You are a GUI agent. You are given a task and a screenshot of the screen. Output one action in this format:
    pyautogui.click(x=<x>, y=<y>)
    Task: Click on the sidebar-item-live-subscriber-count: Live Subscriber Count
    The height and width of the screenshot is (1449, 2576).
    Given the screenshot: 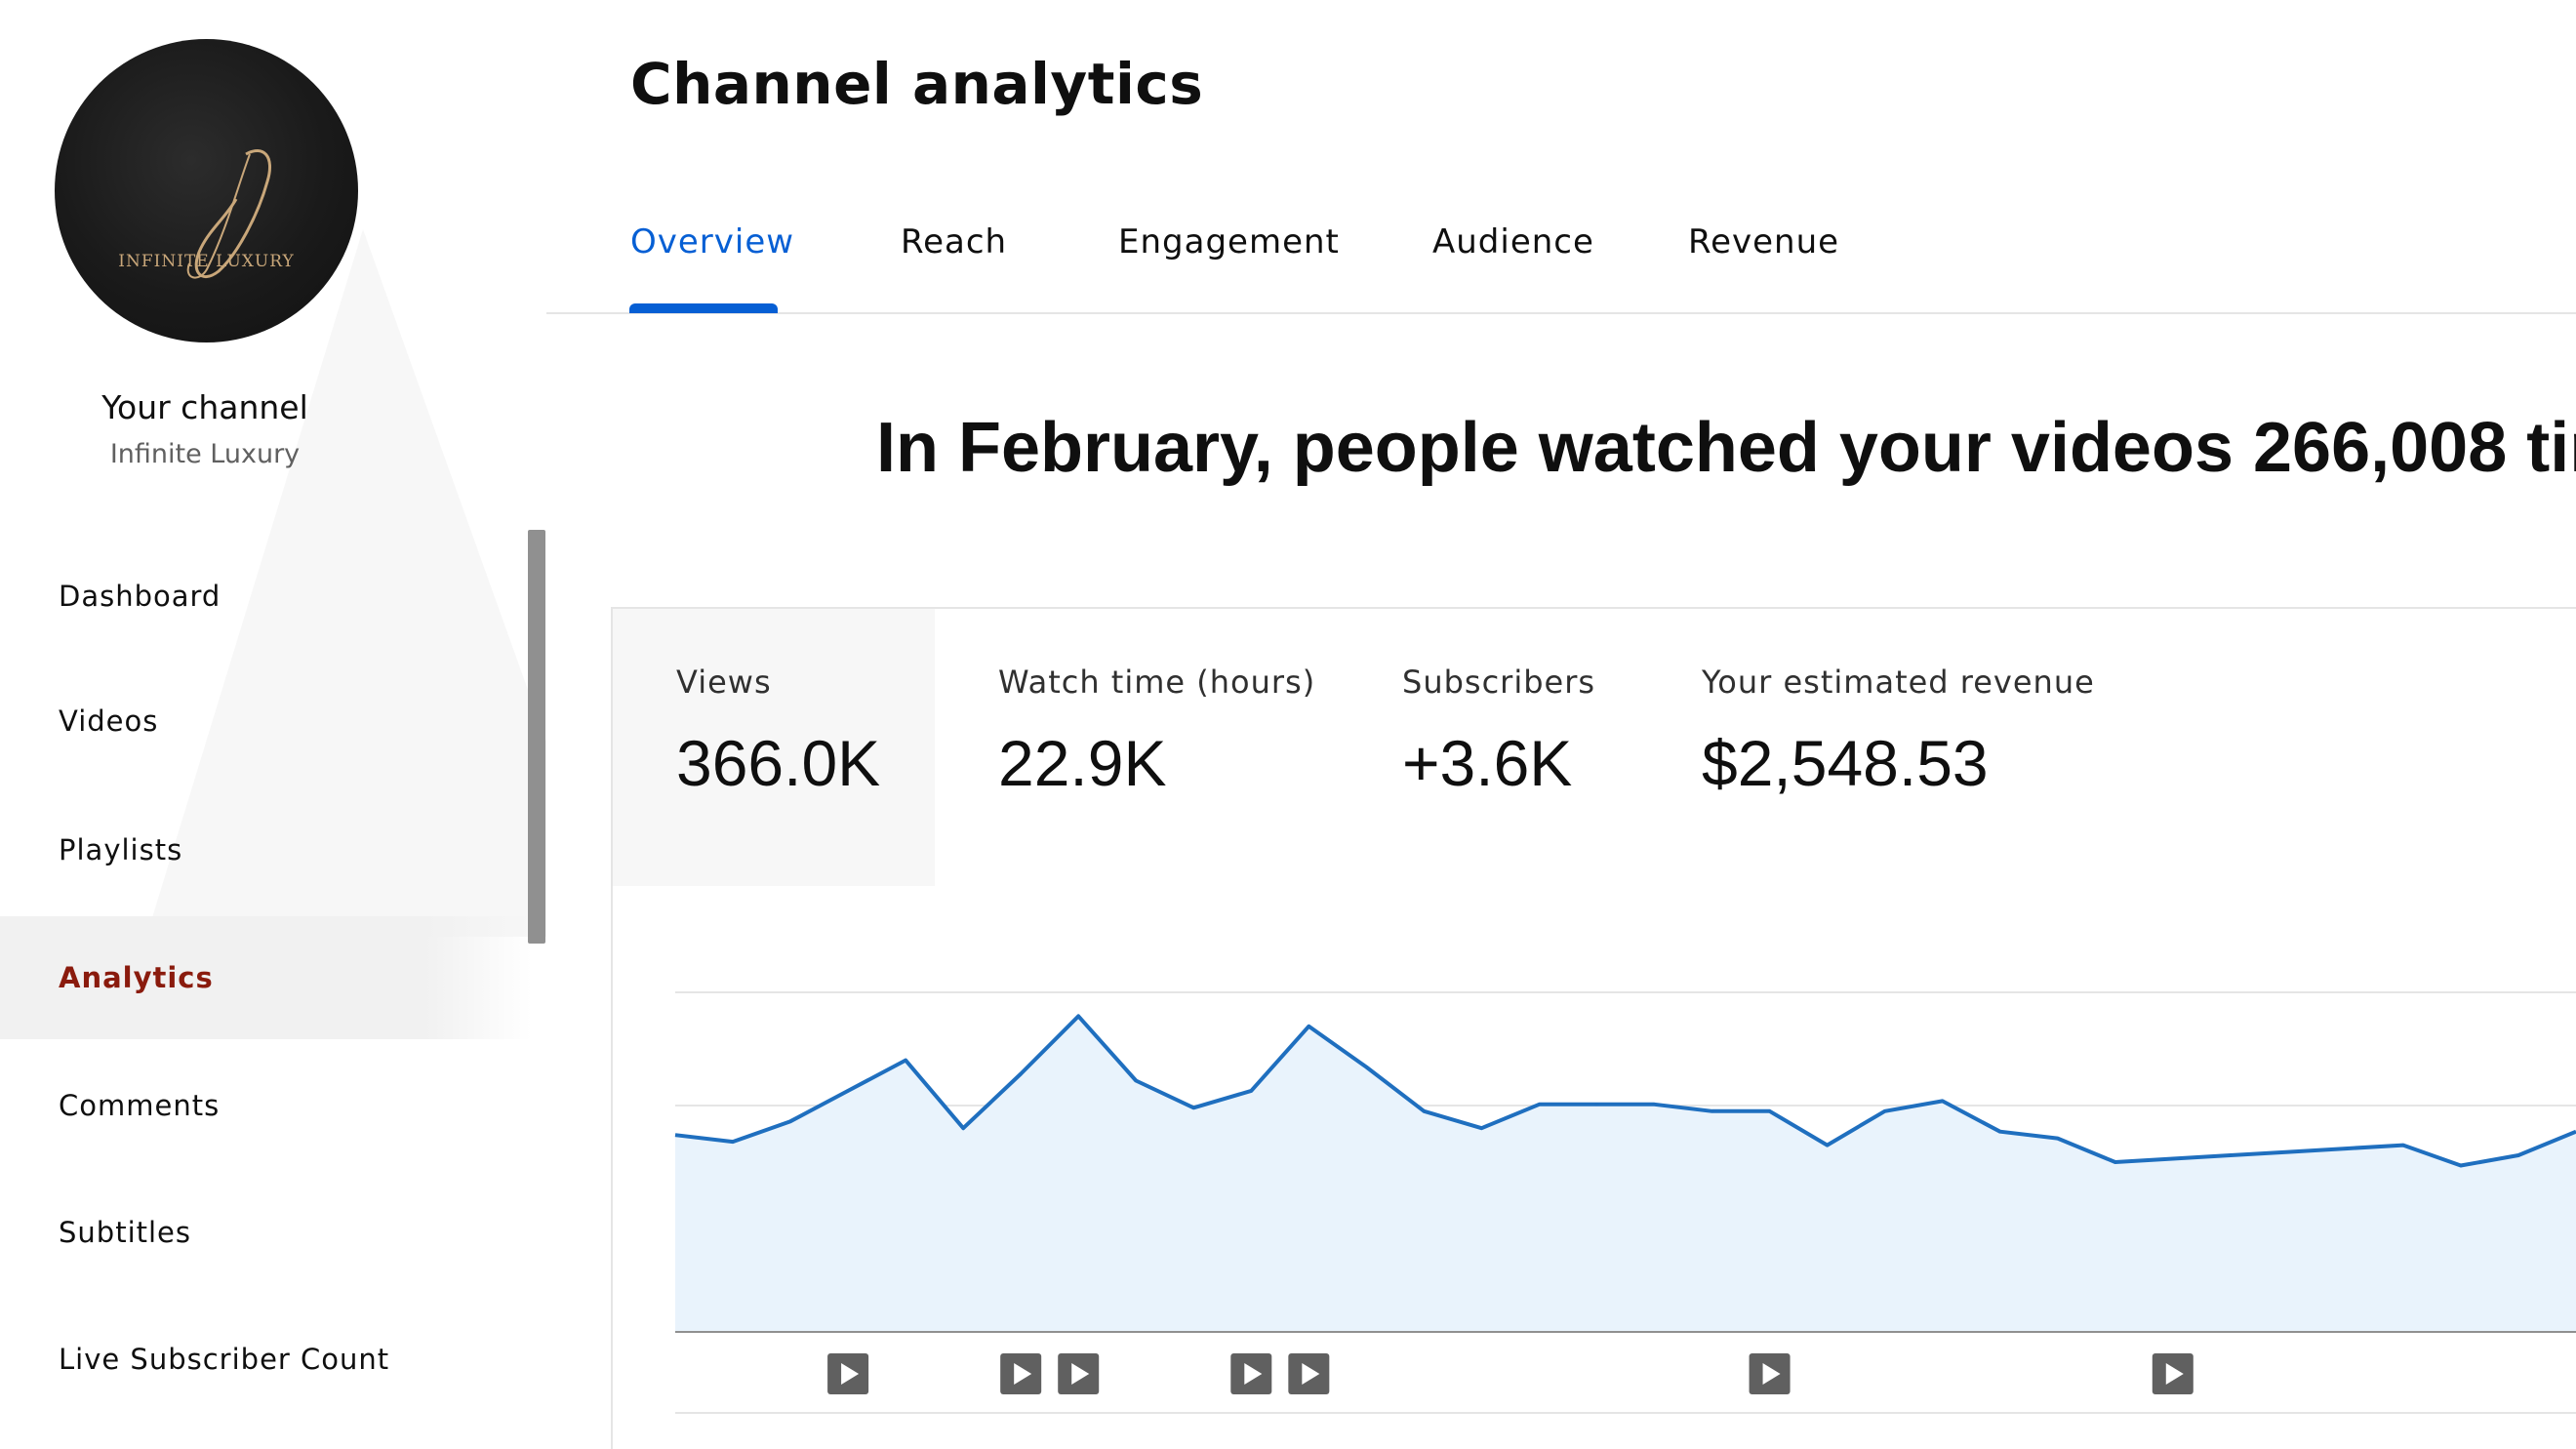 What is the action you would take?
    pyautogui.click(x=266, y=1359)
    